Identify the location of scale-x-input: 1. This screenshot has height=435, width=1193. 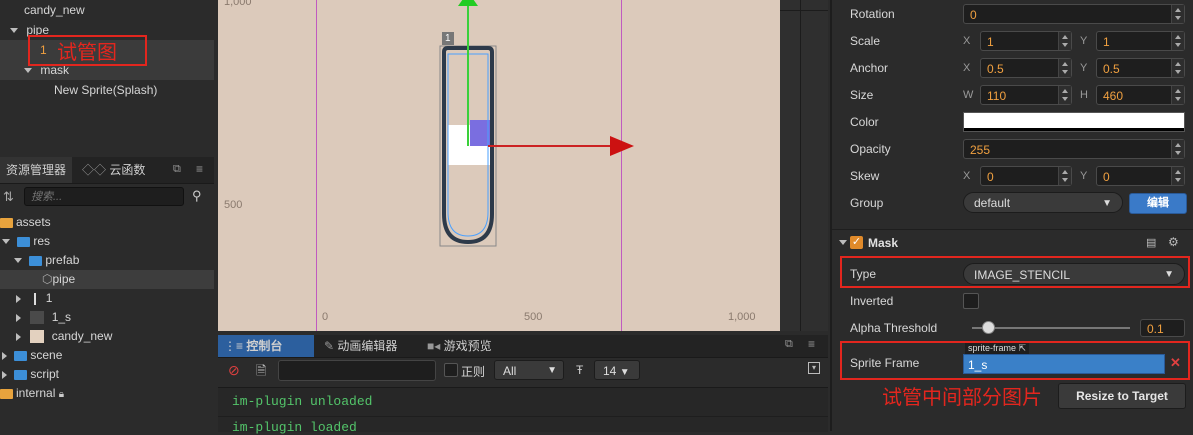
(1026, 41).